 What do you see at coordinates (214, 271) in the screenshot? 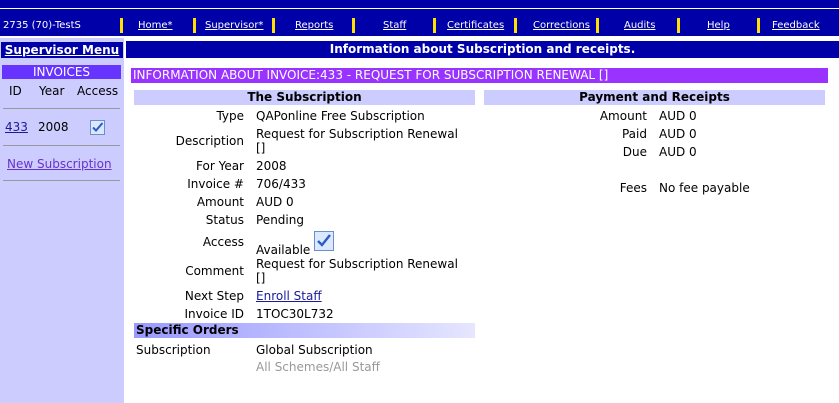
I see `comment-label: Comment` at bounding box center [214, 271].